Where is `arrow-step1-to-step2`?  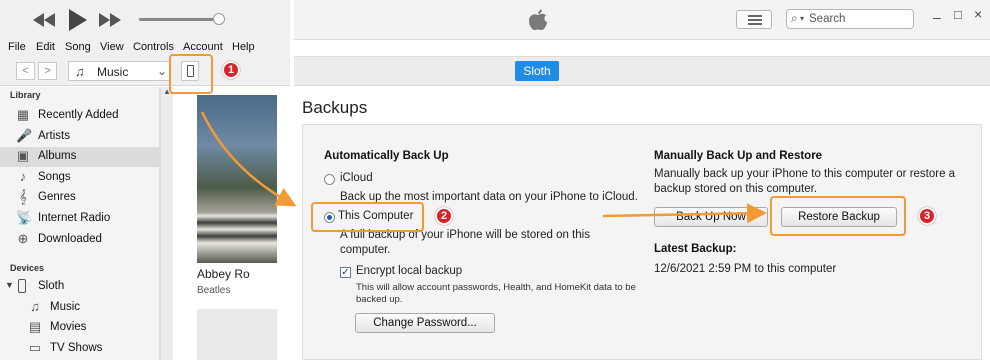
arrow-step1-to-step2 is located at coordinates (248, 159).